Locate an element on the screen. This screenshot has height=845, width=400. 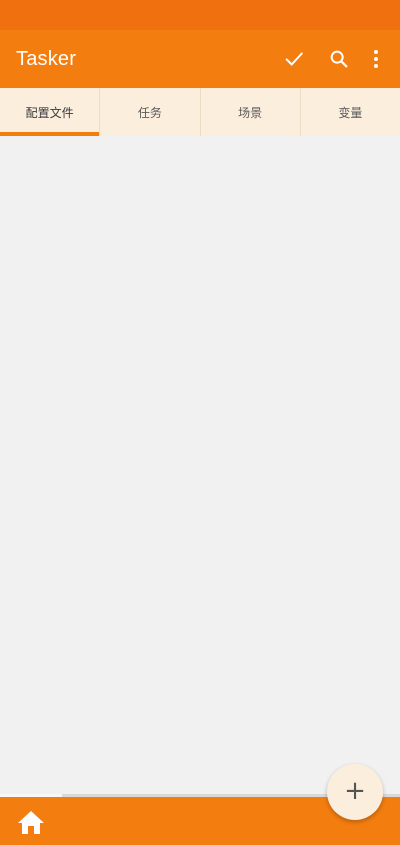
app-title: Tasker is located at coordinates (46, 58).